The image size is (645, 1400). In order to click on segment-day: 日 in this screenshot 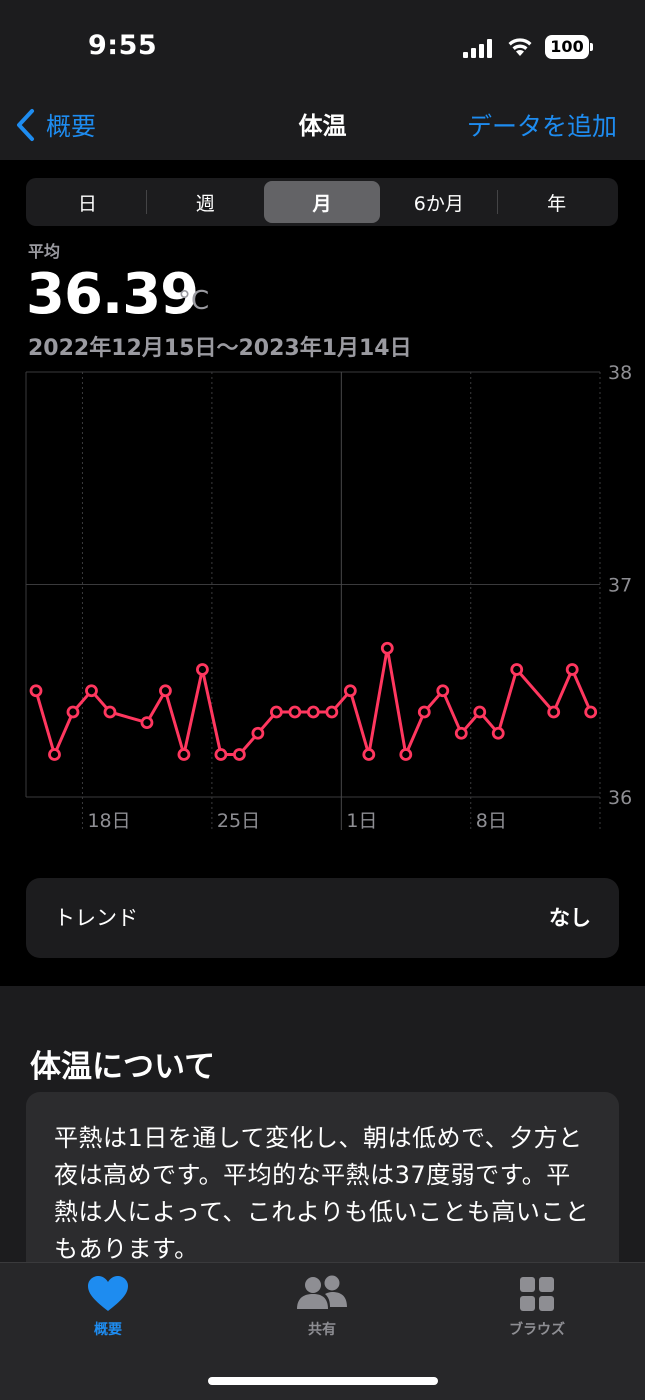, I will do `click(87, 202)`.